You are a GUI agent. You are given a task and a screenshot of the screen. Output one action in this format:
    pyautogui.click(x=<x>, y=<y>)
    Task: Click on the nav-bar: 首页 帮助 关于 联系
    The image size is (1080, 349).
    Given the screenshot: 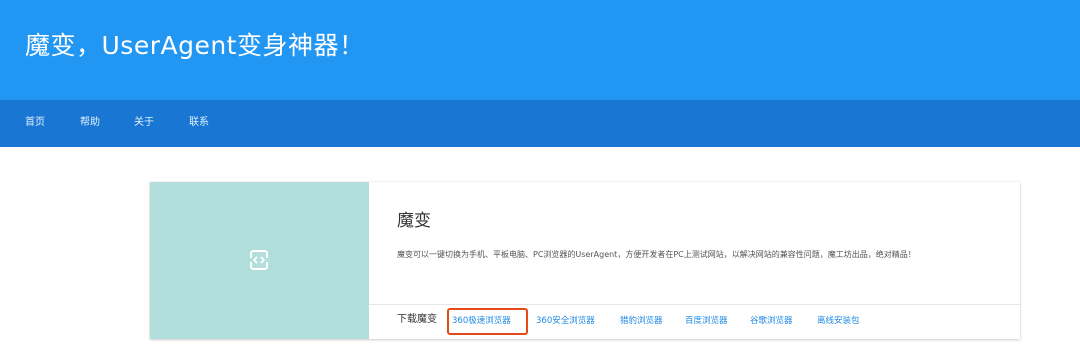 What is the action you would take?
    pyautogui.click(x=540, y=123)
    